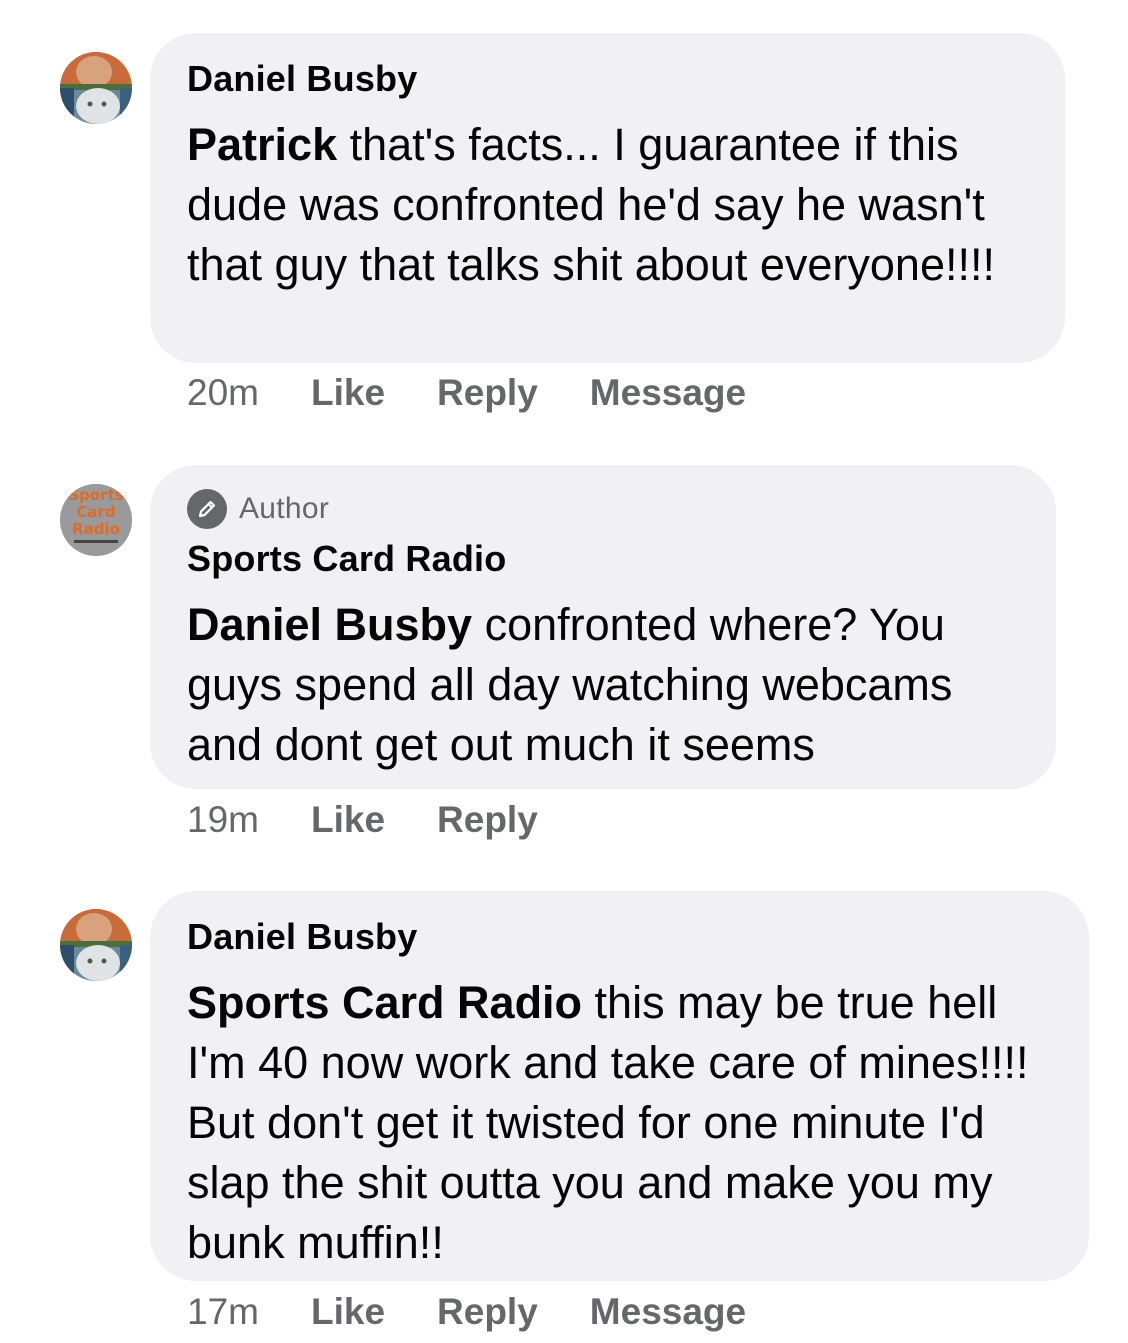 The width and height of the screenshot is (1128, 1343). I want to click on logo-text-card: Card, so click(95, 512).